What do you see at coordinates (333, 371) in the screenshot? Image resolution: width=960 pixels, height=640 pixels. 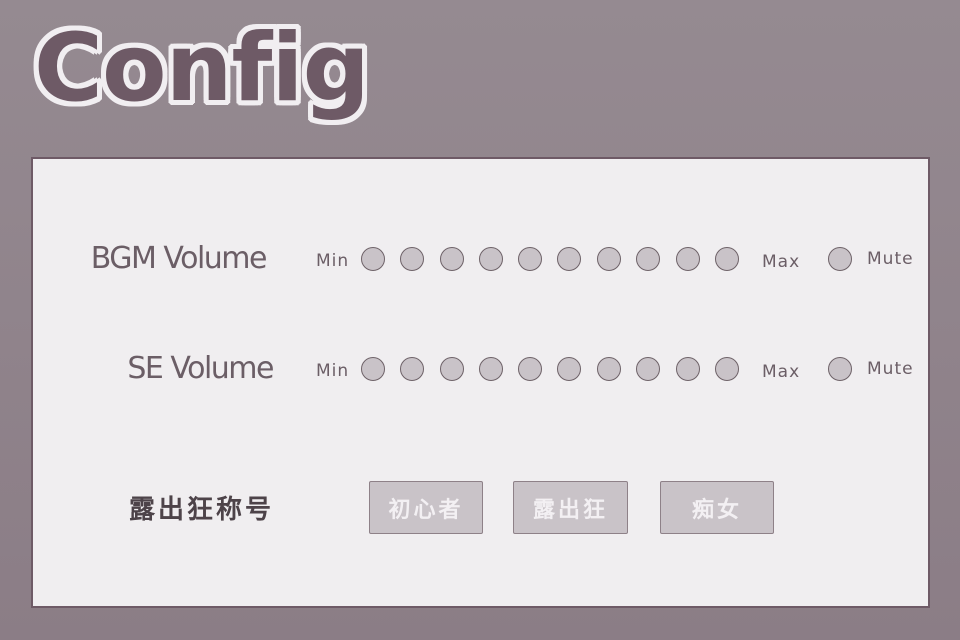 I see `se-min-label: Min` at bounding box center [333, 371].